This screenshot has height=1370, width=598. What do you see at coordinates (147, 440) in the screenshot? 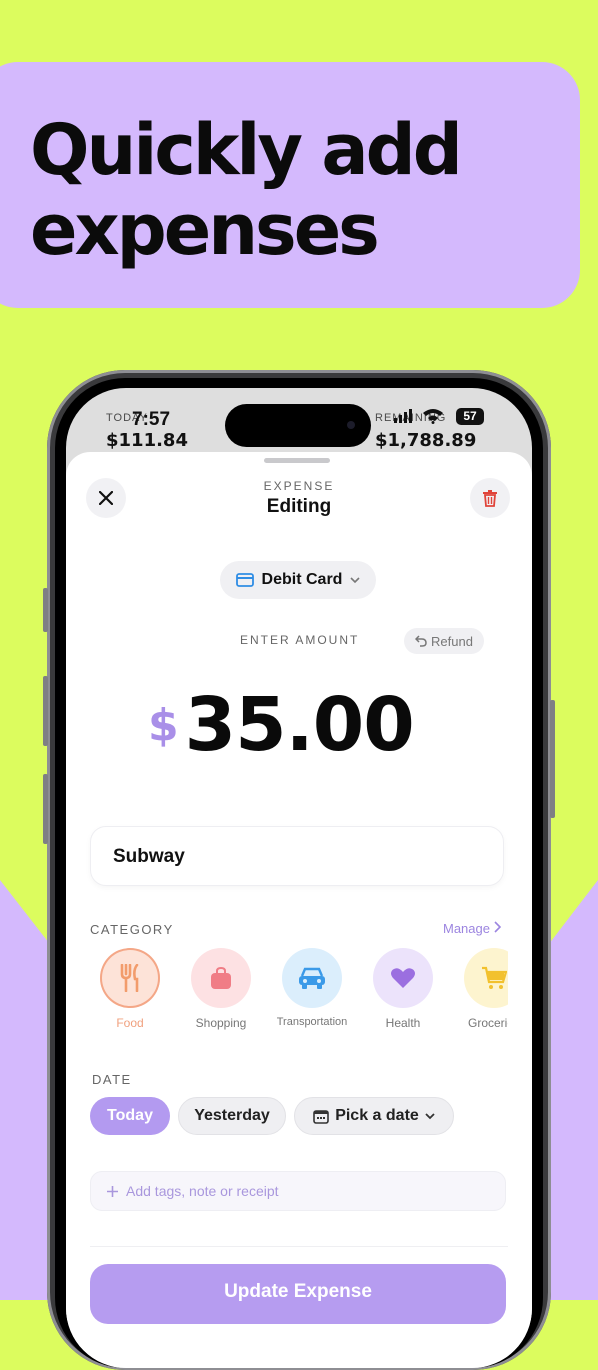
I see `today-spent-value: $111.84` at bounding box center [147, 440].